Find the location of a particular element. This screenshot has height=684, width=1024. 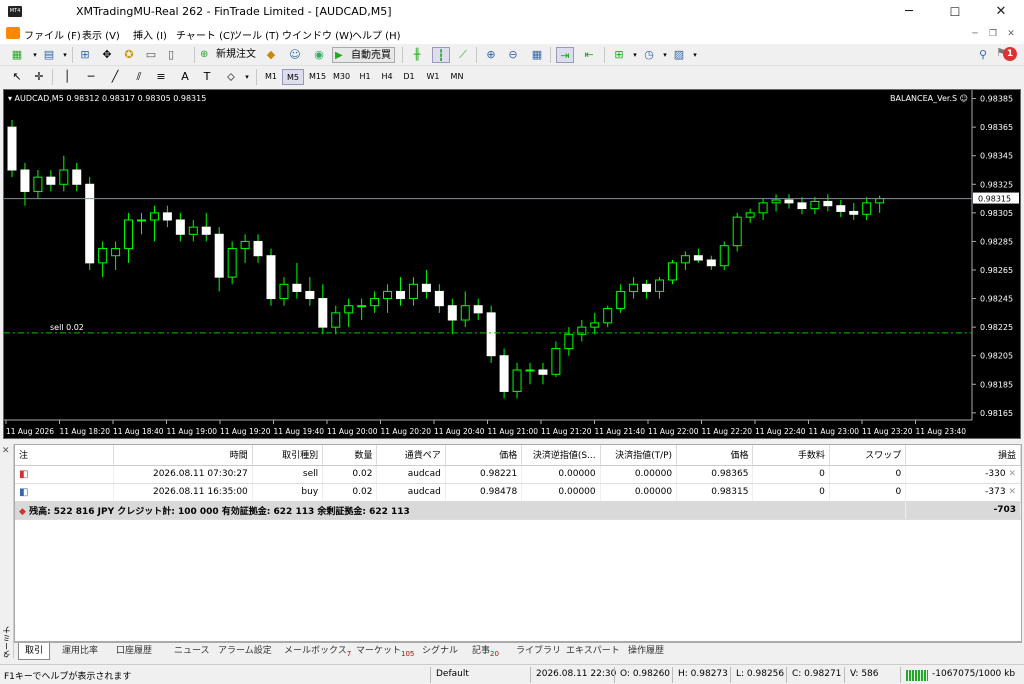

arrows-dropdown-icon: ▾ is located at coordinates (247, 77).